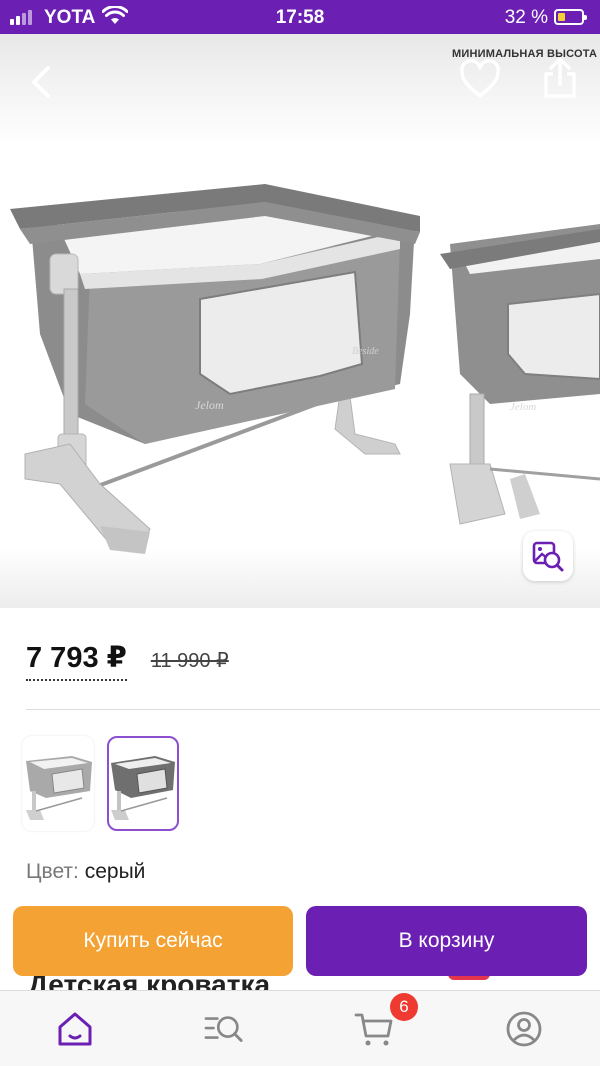 Image resolution: width=600 pixels, height=1066 pixels. I want to click on color-label: Цвет:, so click(52, 871).